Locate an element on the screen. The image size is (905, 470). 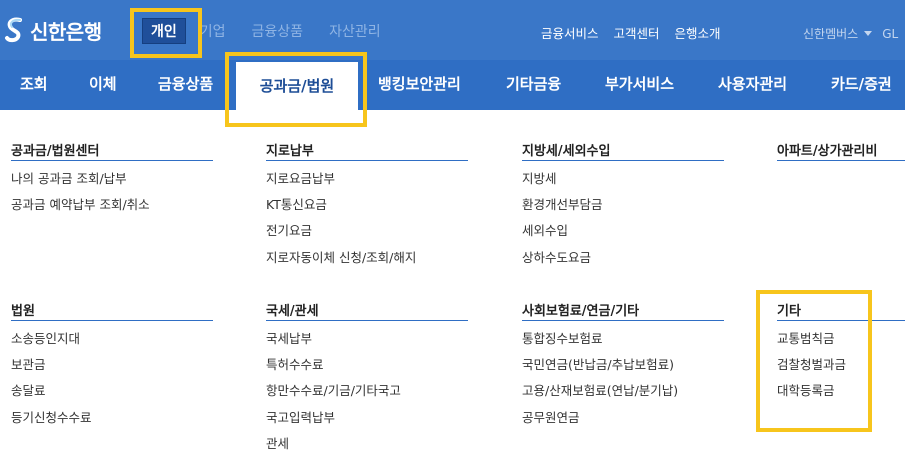
section-title: 공과금/법원센터 is located at coordinates (112, 150).